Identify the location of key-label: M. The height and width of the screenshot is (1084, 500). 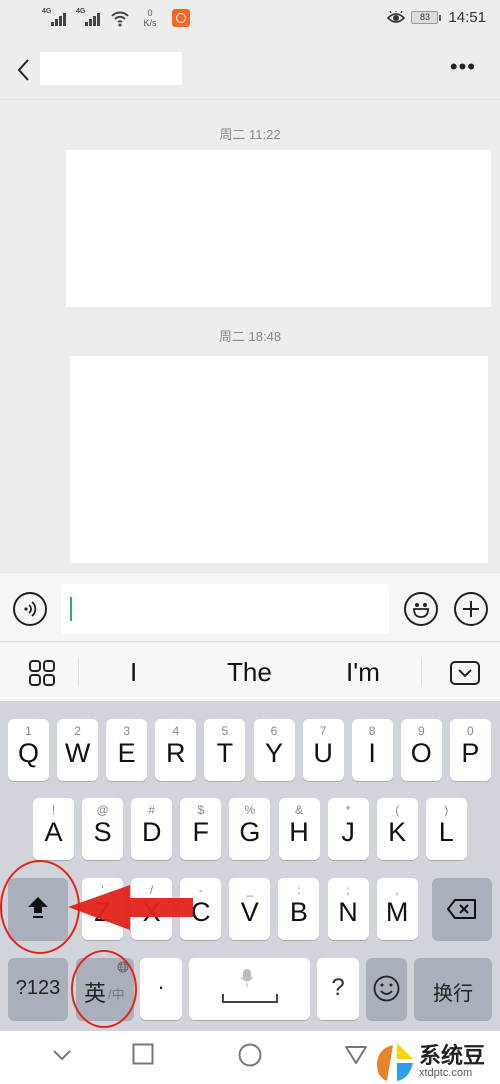
(397, 912).